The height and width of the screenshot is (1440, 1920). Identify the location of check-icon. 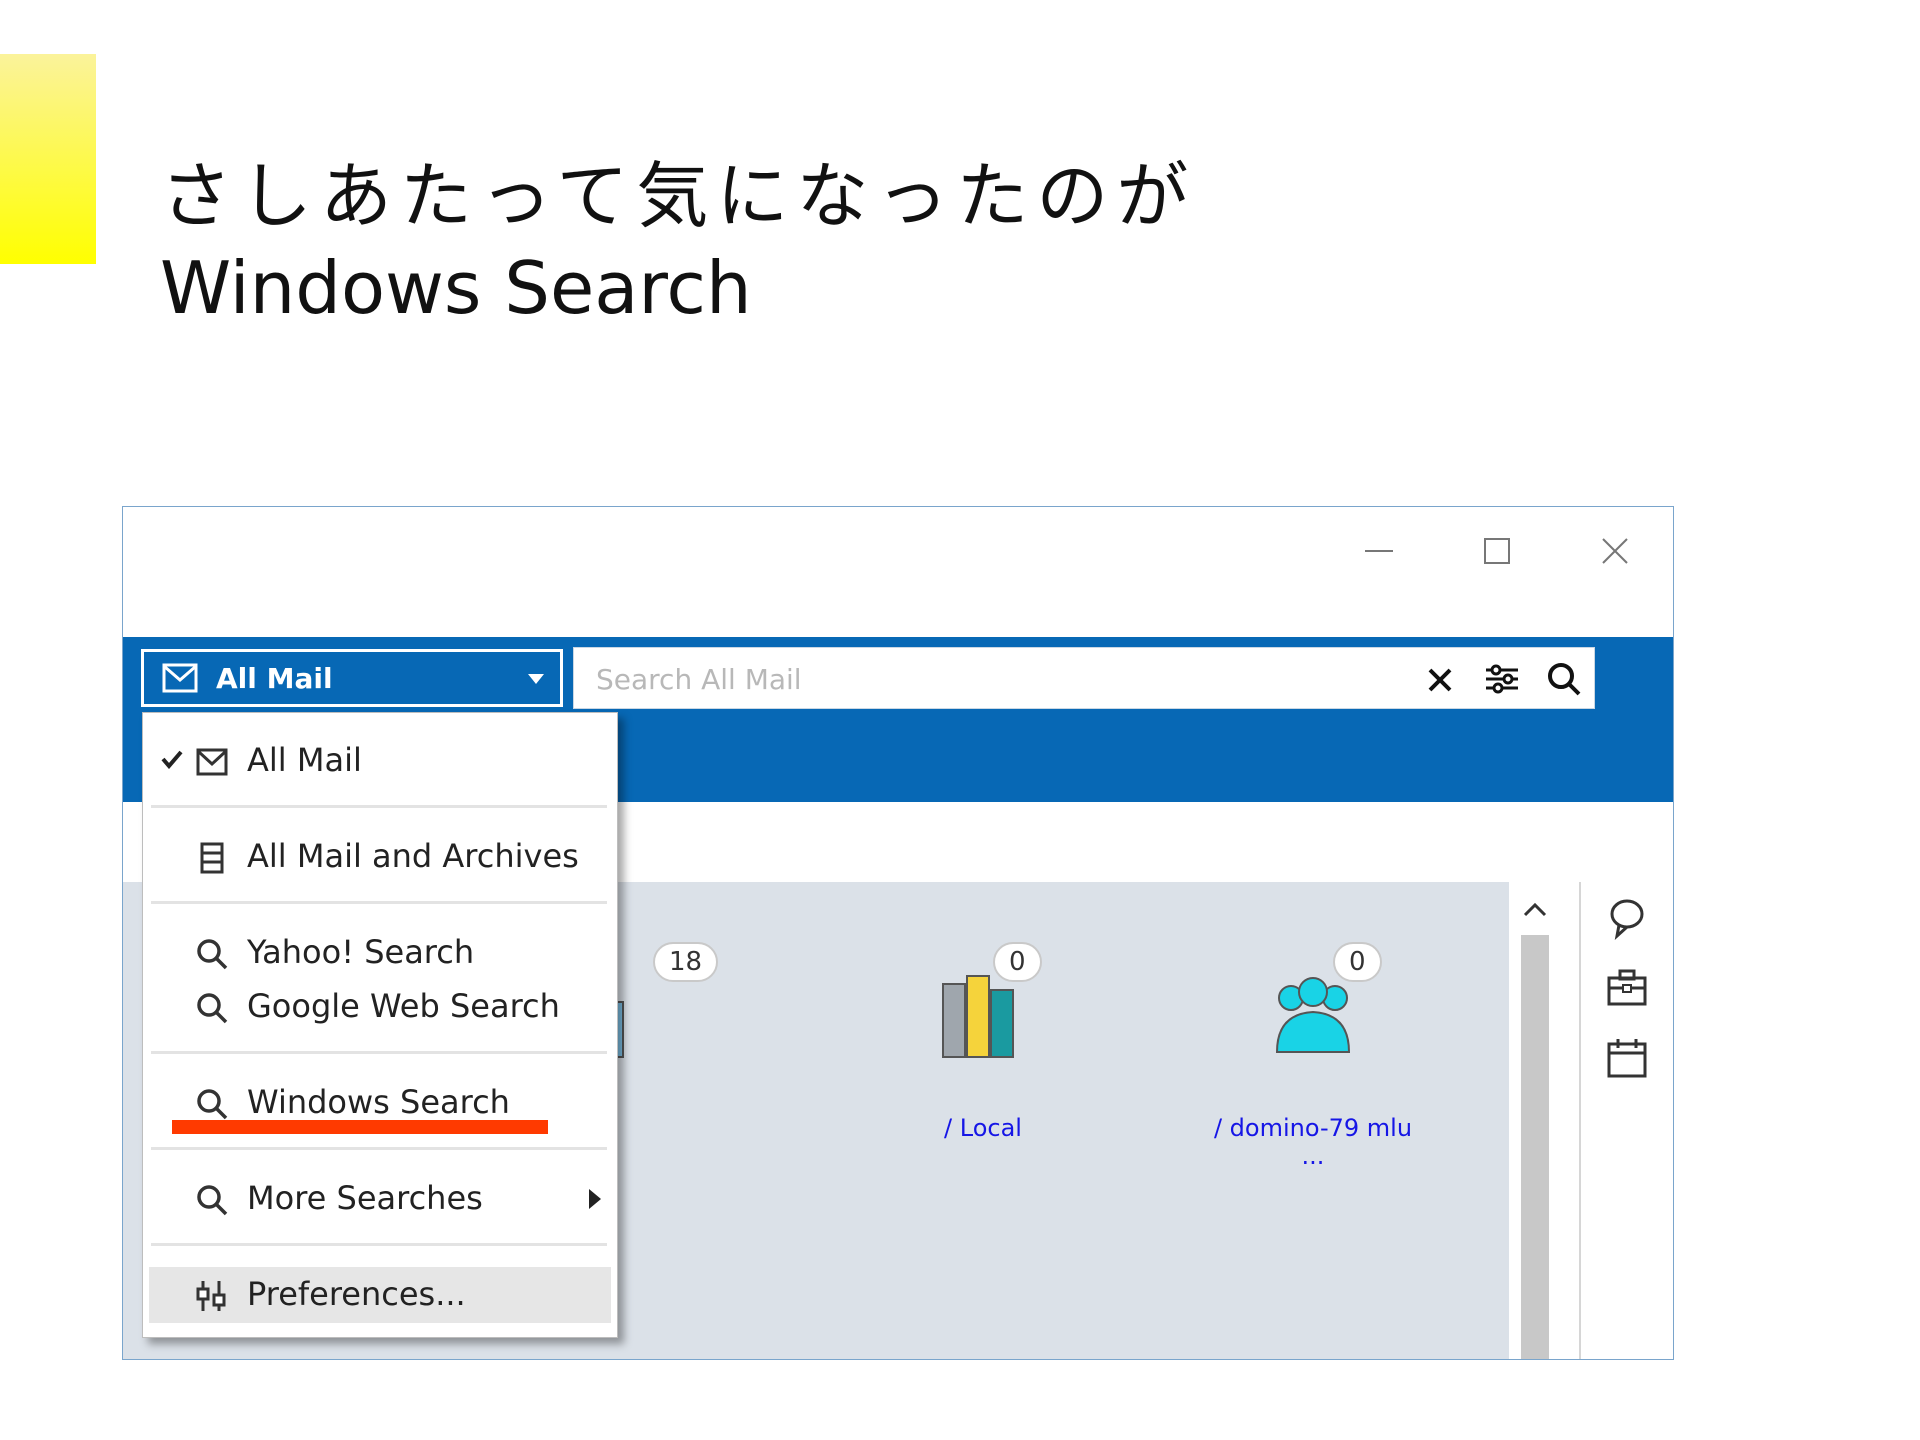
(172, 759).